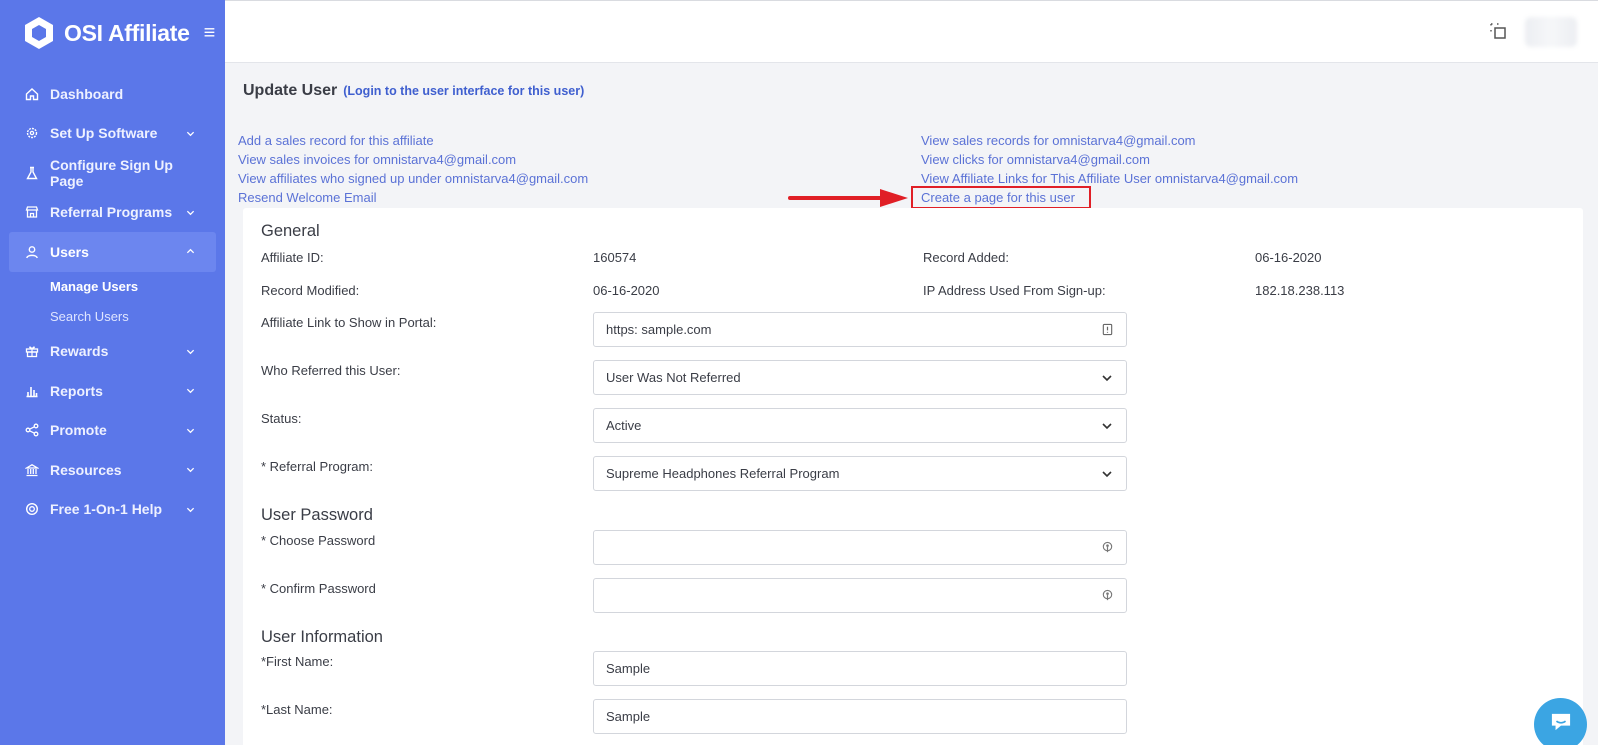 The height and width of the screenshot is (745, 1598). Describe the element at coordinates (331, 370) in the screenshot. I see `referred-by-label: Who Referred this User:` at that location.